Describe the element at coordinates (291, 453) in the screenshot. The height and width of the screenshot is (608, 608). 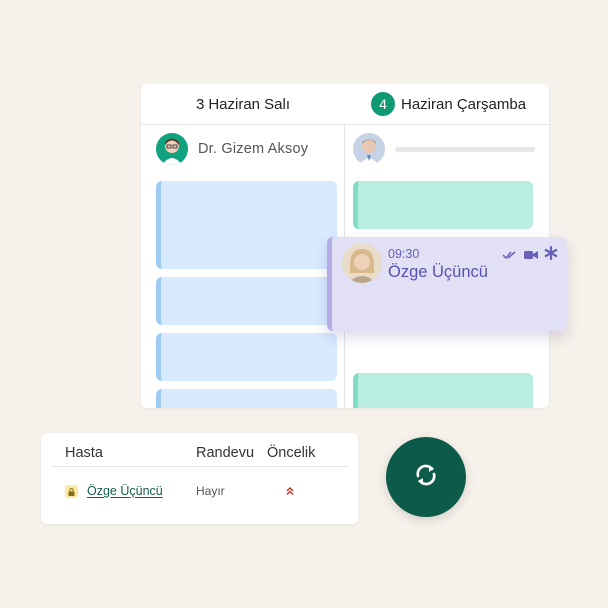
I see `column-header-priority: Öncelik` at that location.